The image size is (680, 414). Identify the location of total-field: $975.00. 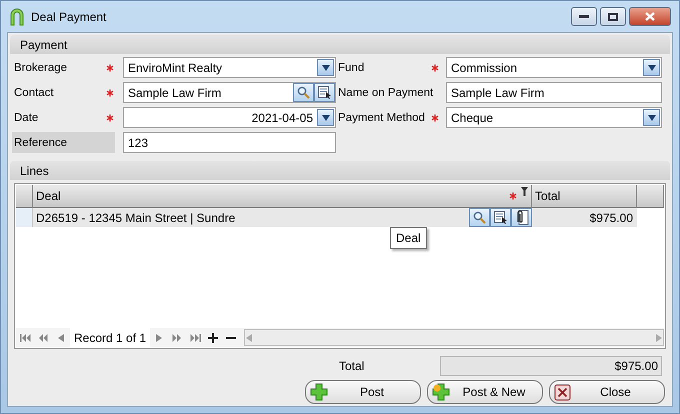
(551, 366).